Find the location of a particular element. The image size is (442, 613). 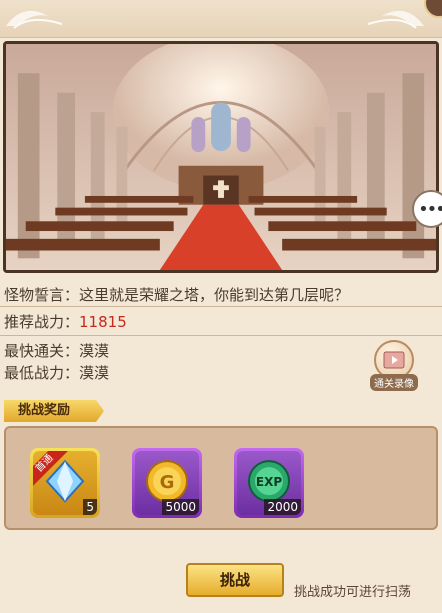

lowest-power: 最低战力：漠漠 is located at coordinates (56, 372).